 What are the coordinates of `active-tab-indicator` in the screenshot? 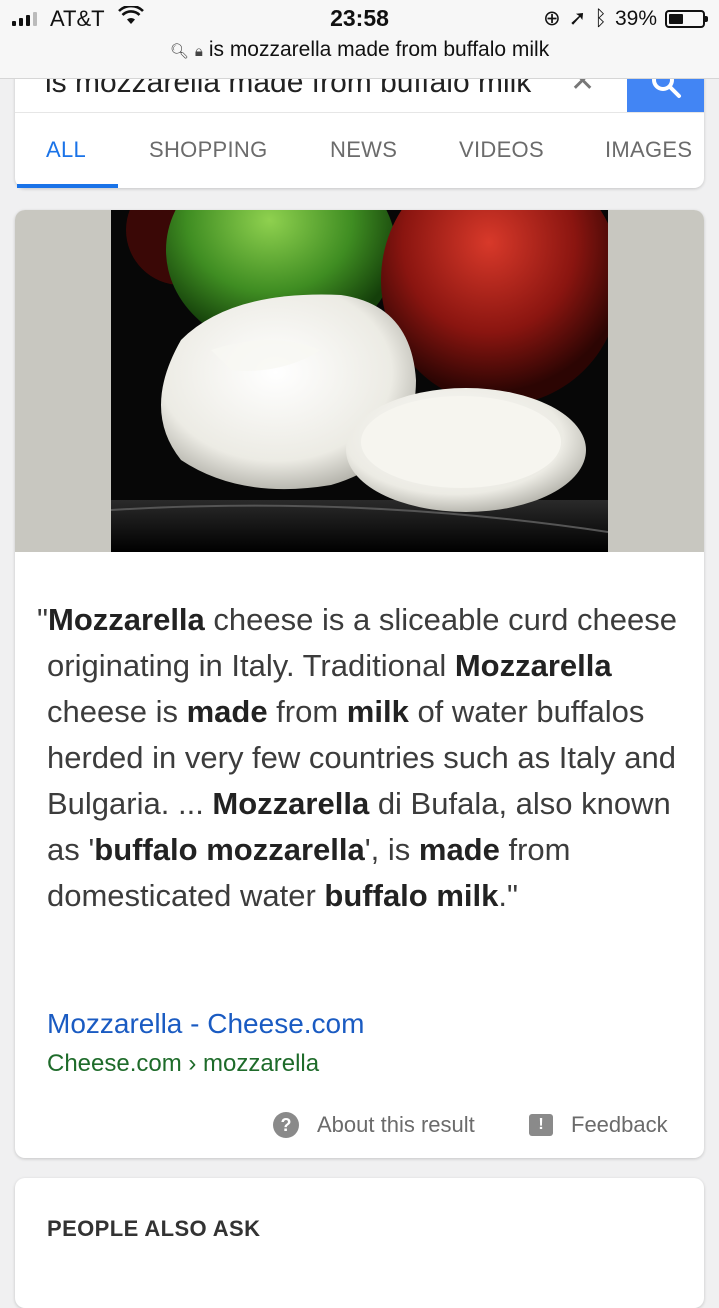 It's located at (67, 186).